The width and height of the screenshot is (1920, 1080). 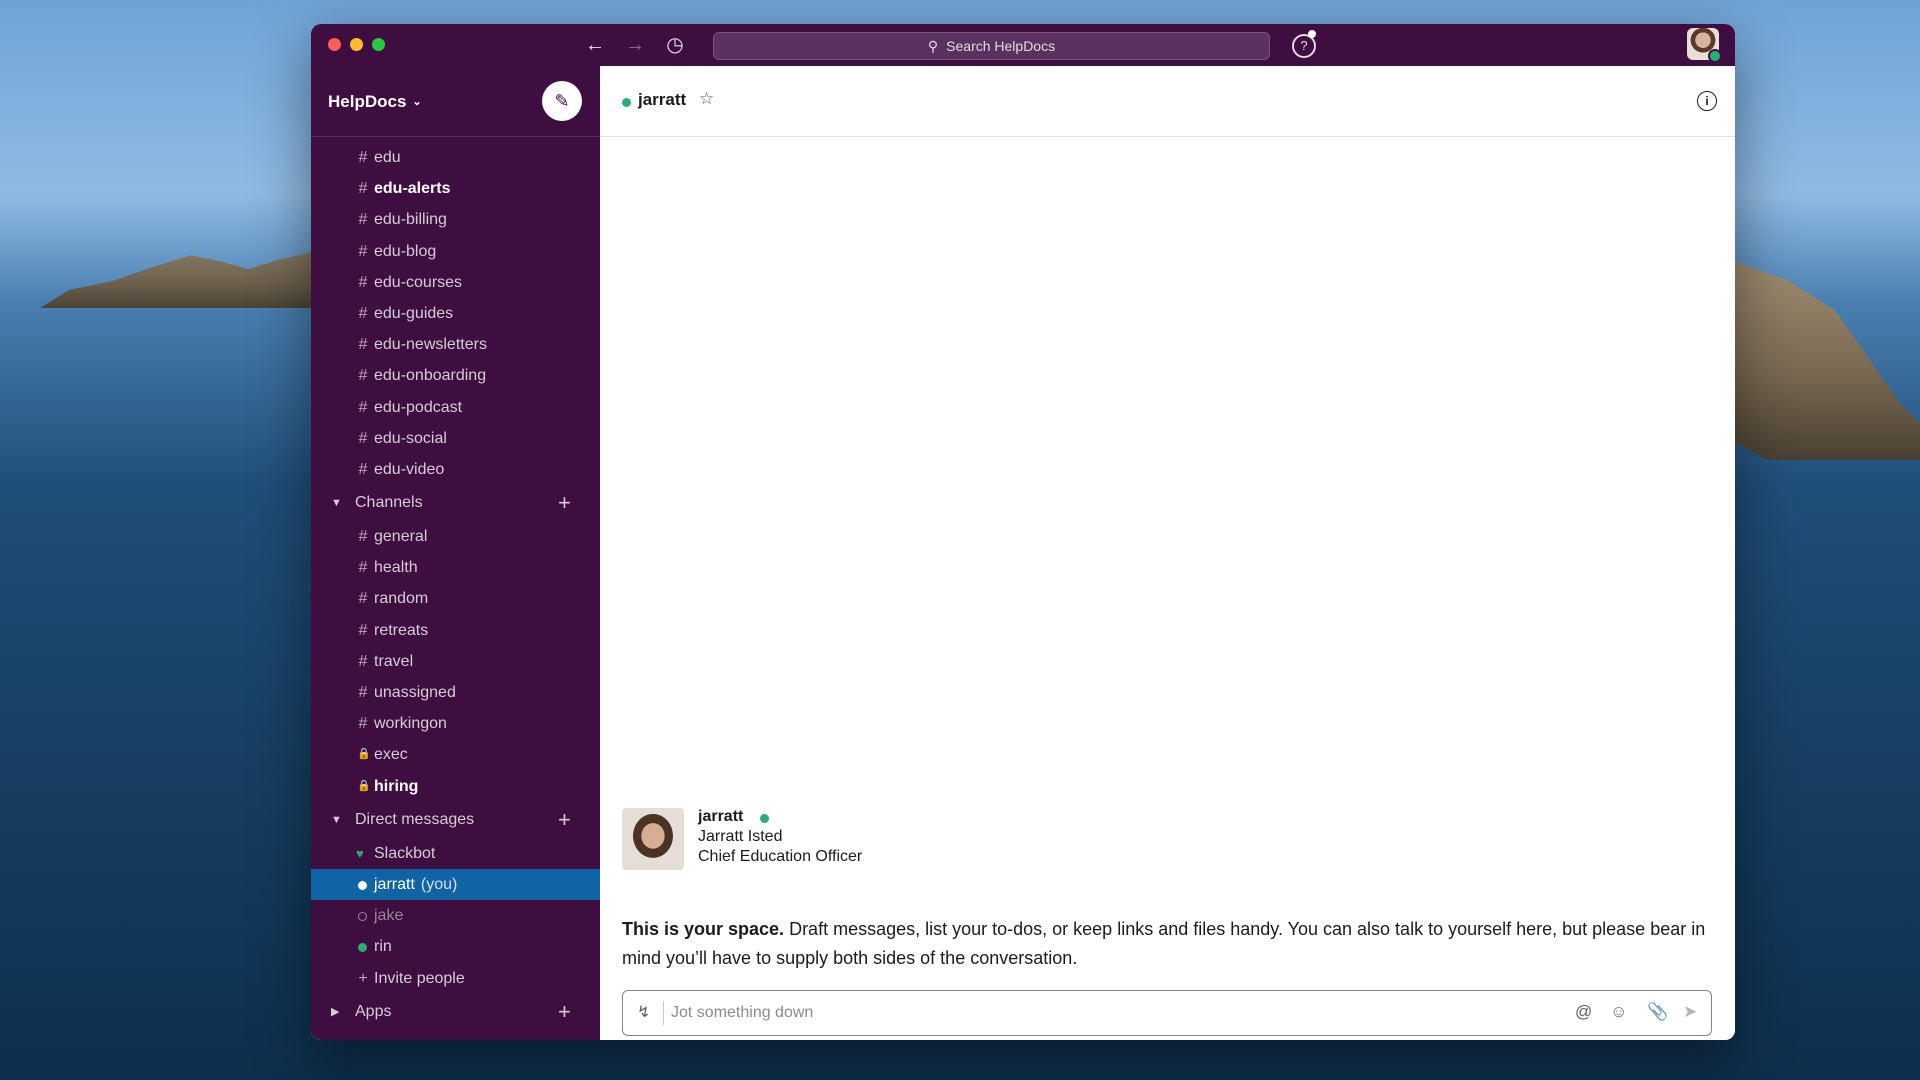 I want to click on message-composer: ↯ Jot something down @ ☺ 📎 ➤, so click(x=1167, y=1013).